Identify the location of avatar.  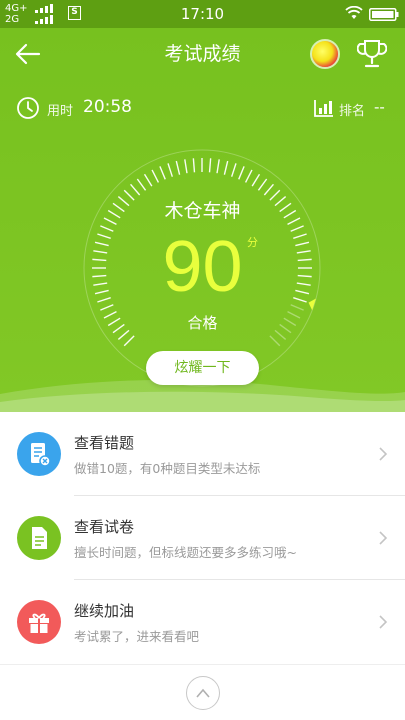
(325, 54).